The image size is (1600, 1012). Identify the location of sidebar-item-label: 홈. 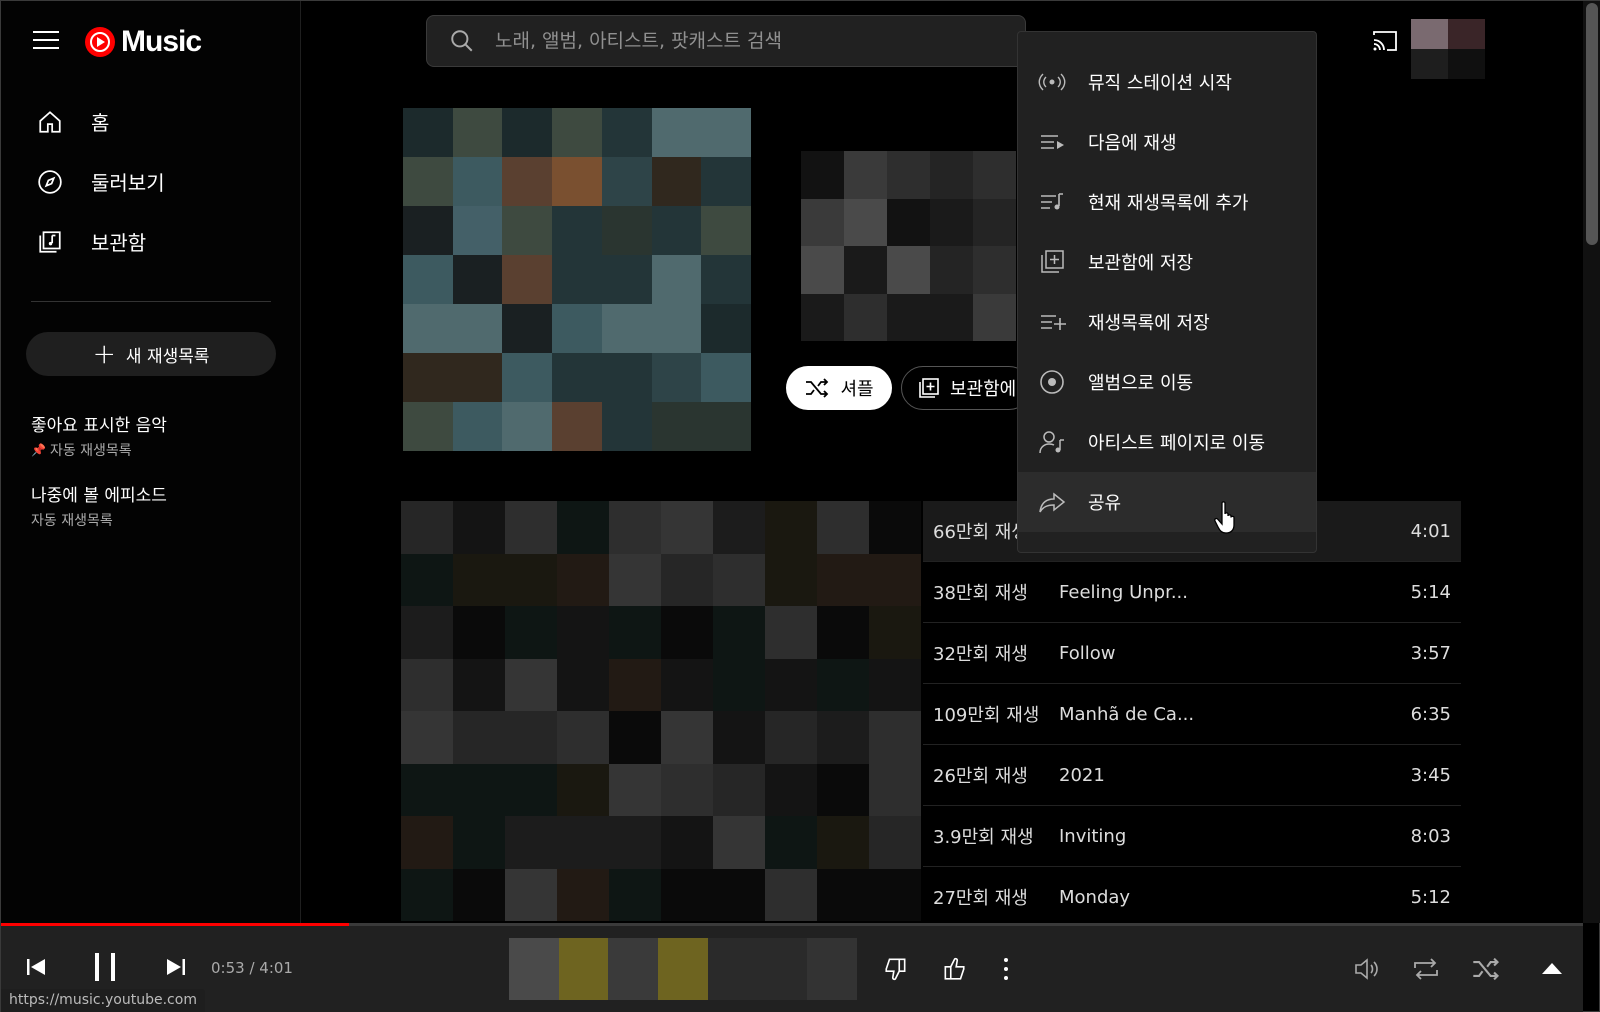
(100, 123).